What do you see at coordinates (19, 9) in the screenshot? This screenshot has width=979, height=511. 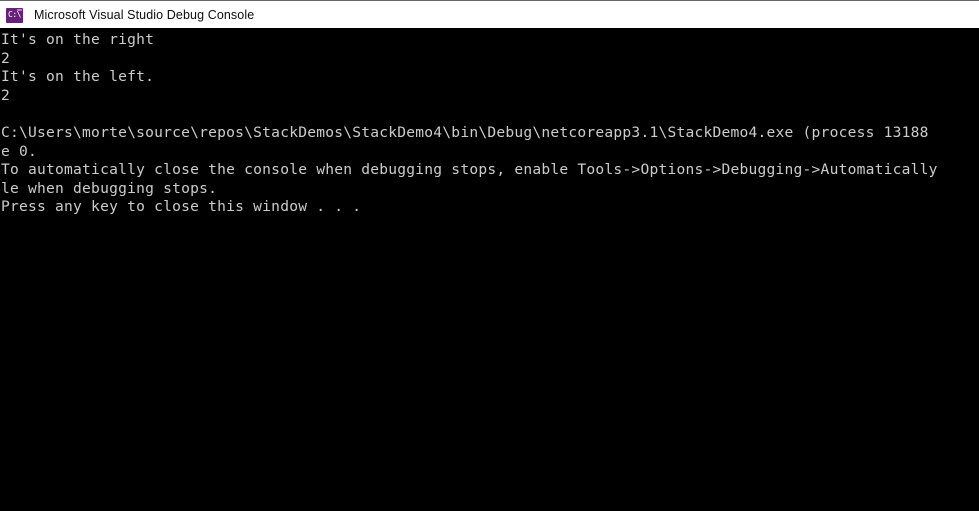 I see `console-cmd-icon-dots` at bounding box center [19, 9].